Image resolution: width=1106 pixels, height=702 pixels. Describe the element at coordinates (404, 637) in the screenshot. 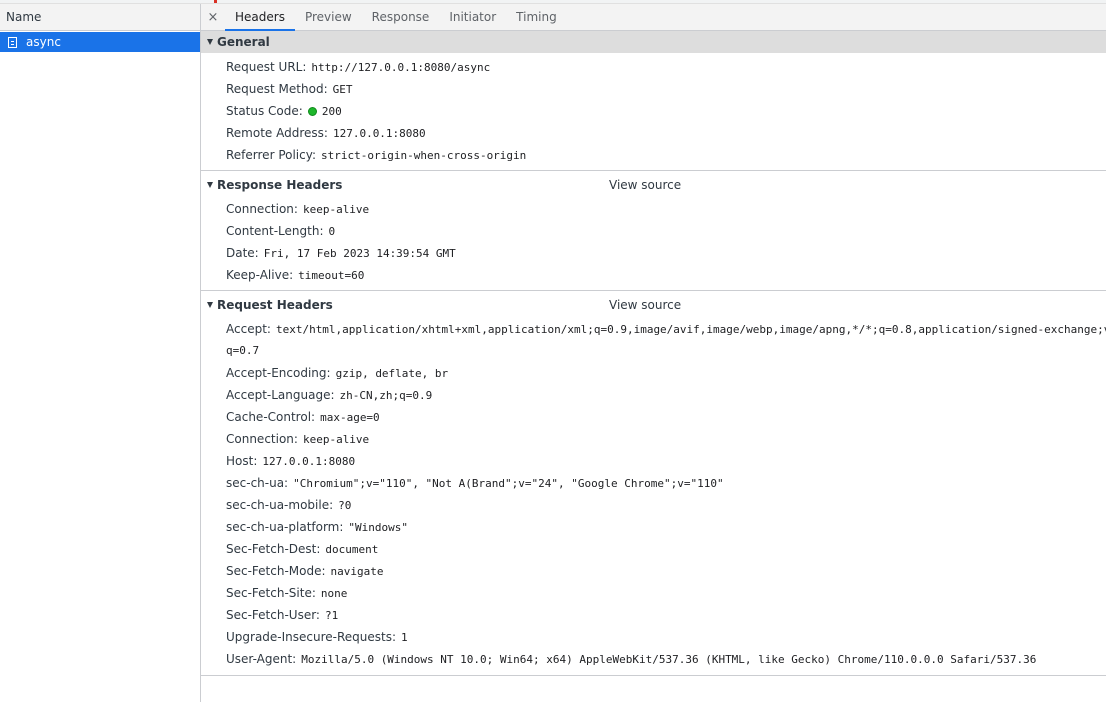

I see `header-value: 1` at that location.